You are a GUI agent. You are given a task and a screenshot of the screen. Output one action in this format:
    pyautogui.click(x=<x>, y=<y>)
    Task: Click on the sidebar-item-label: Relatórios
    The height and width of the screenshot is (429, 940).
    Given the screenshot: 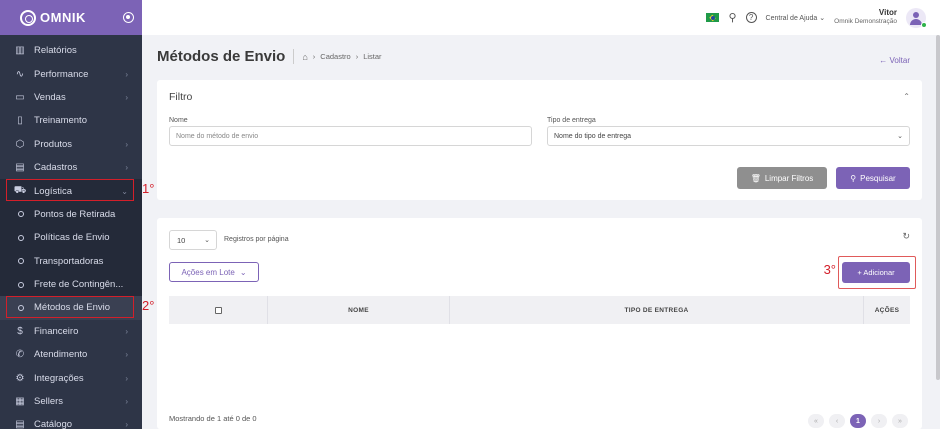 What is the action you would take?
    pyautogui.click(x=55, y=51)
    